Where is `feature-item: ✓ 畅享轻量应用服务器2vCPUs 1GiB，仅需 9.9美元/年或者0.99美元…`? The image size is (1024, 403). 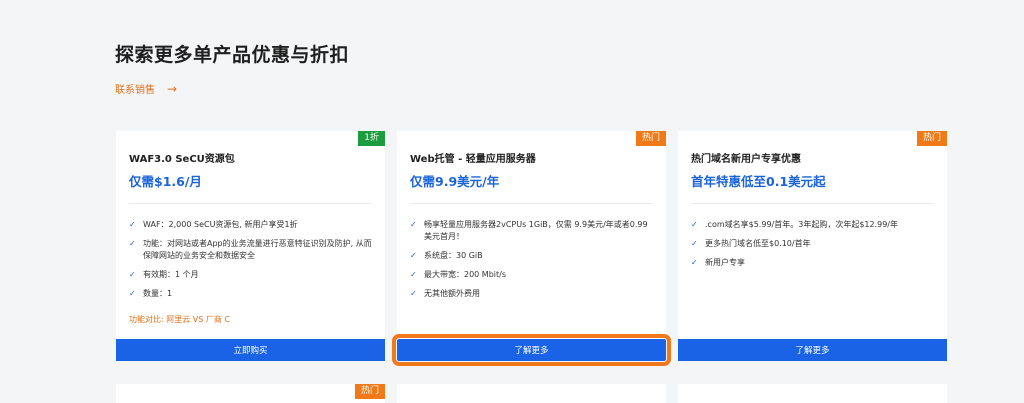
feature-item: ✓ 畅享轻量应用服务器2vCPUs 1GiB，仅需 9.9美元/年或者0.99美元… is located at coordinates (529, 230).